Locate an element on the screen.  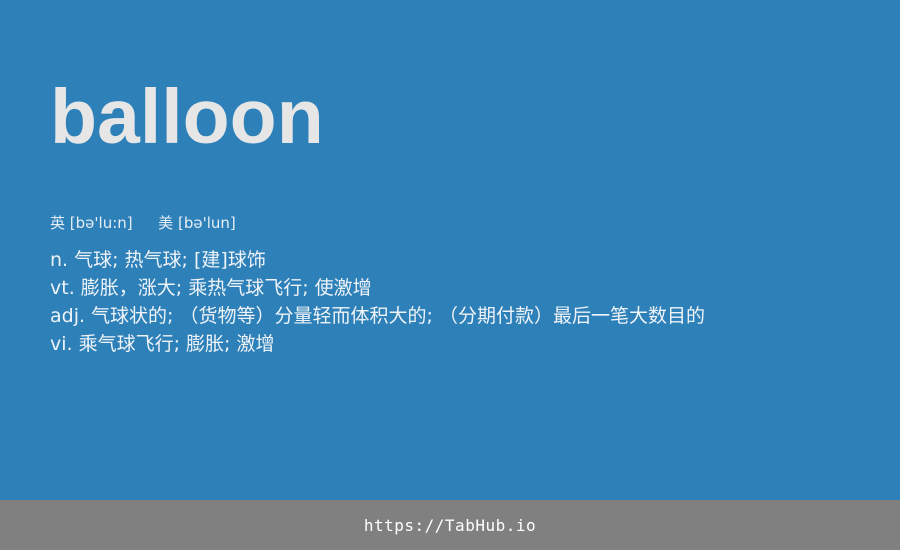
tabhub-link: https://TabHub.io is located at coordinates (450, 525).